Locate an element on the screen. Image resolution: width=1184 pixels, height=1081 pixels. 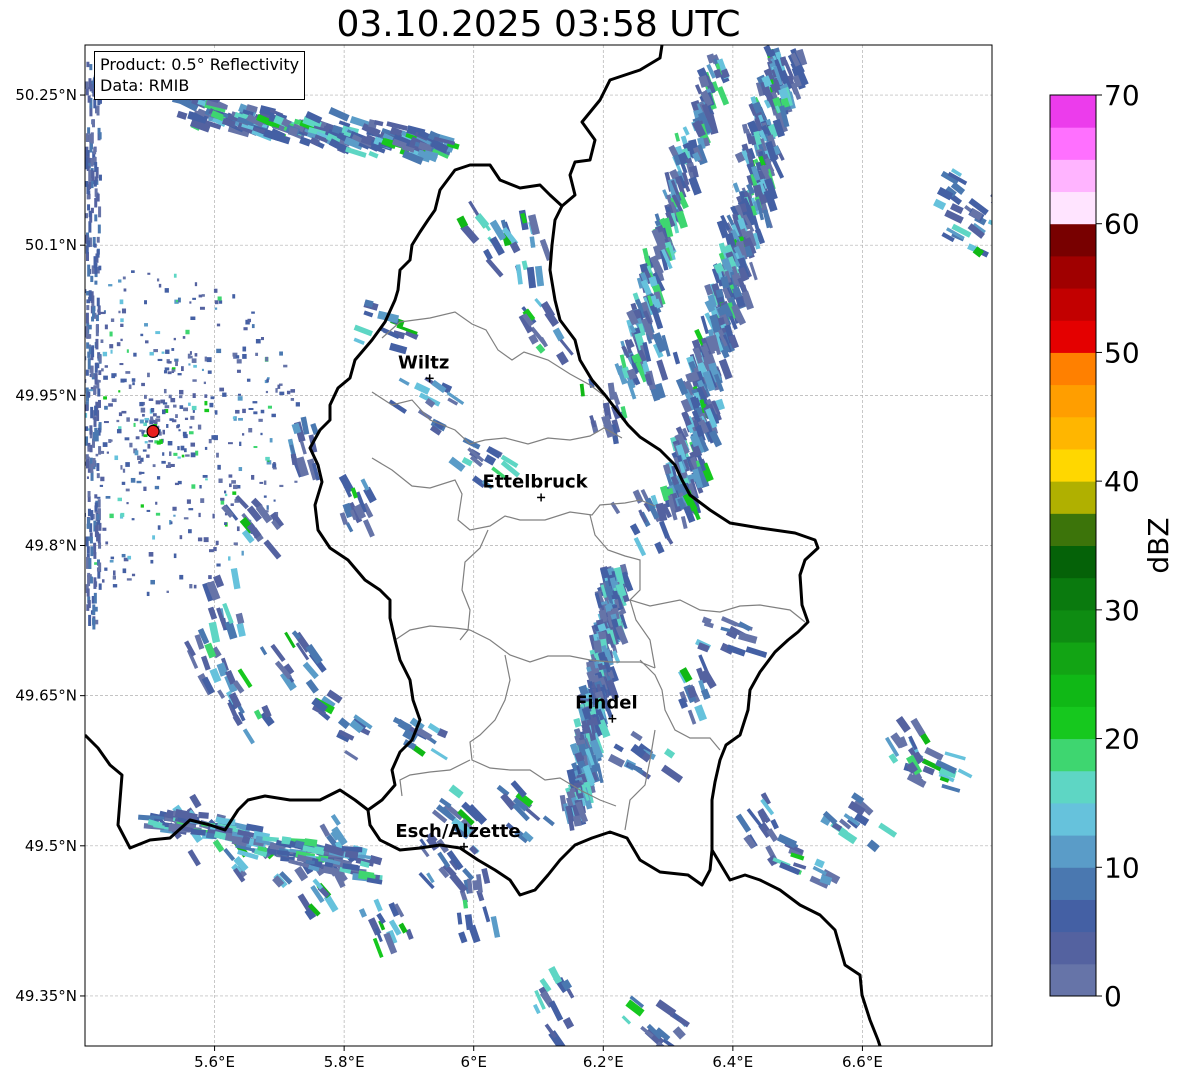
radar-site-marker is located at coordinates (153, 431).